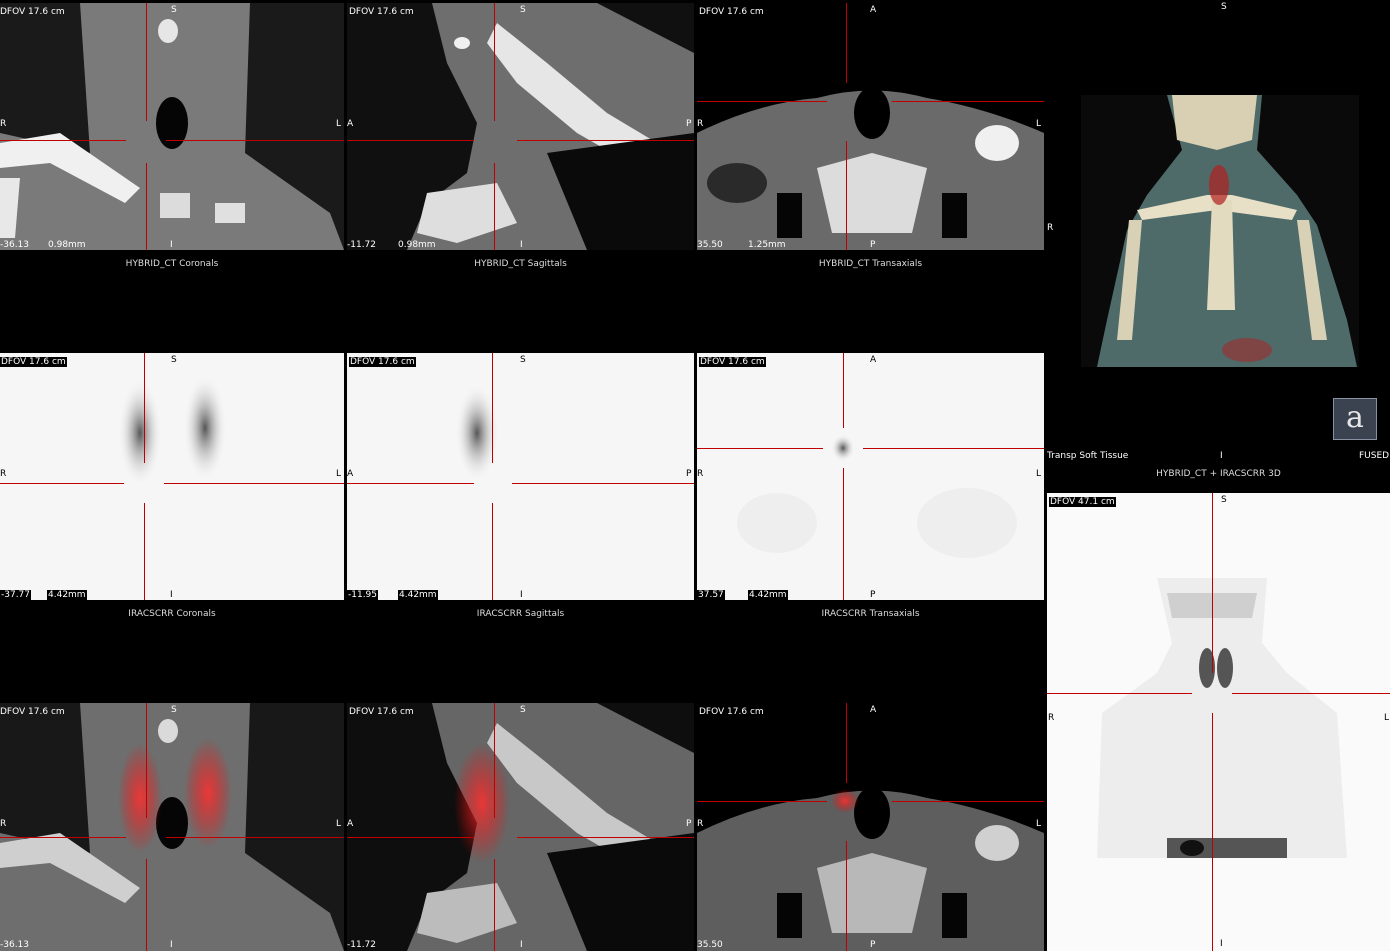  Describe the element at coordinates (1088, 456) in the screenshot. I see `render-preset: Transp Soft Tissue` at that location.